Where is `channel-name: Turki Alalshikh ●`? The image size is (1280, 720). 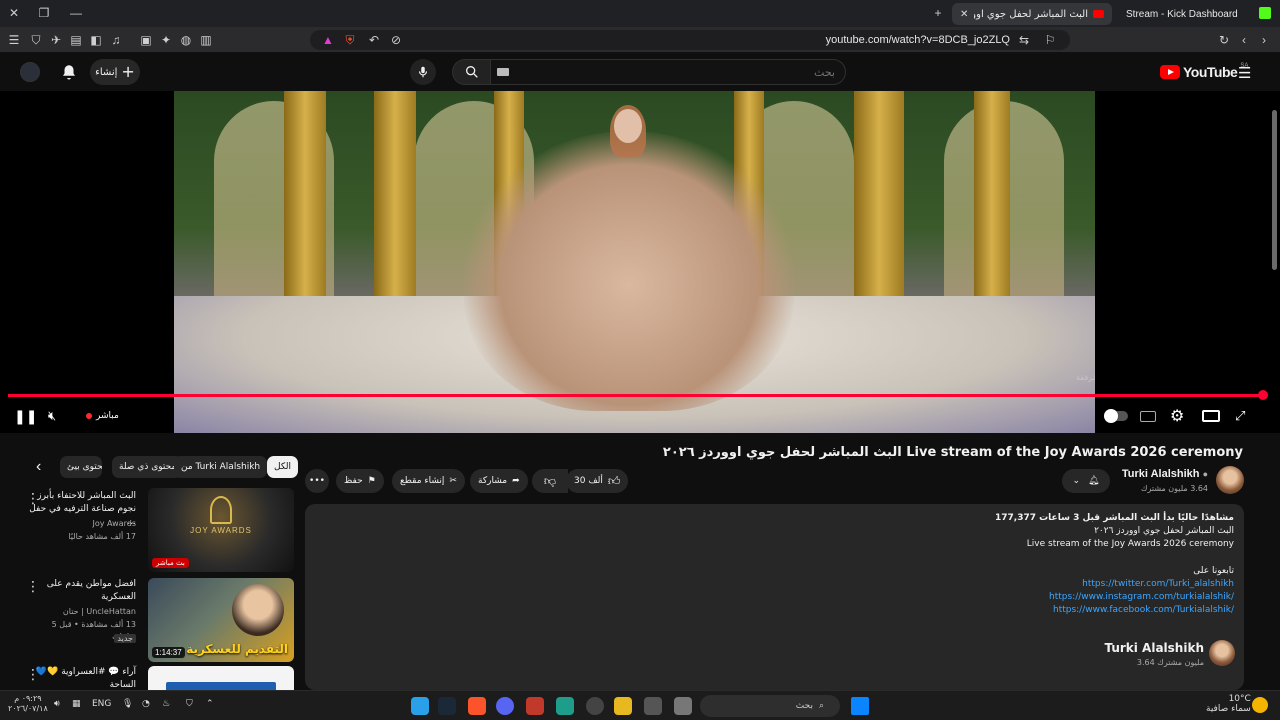
channel-name: Turki Alalshikh ● is located at coordinates (1165, 474).